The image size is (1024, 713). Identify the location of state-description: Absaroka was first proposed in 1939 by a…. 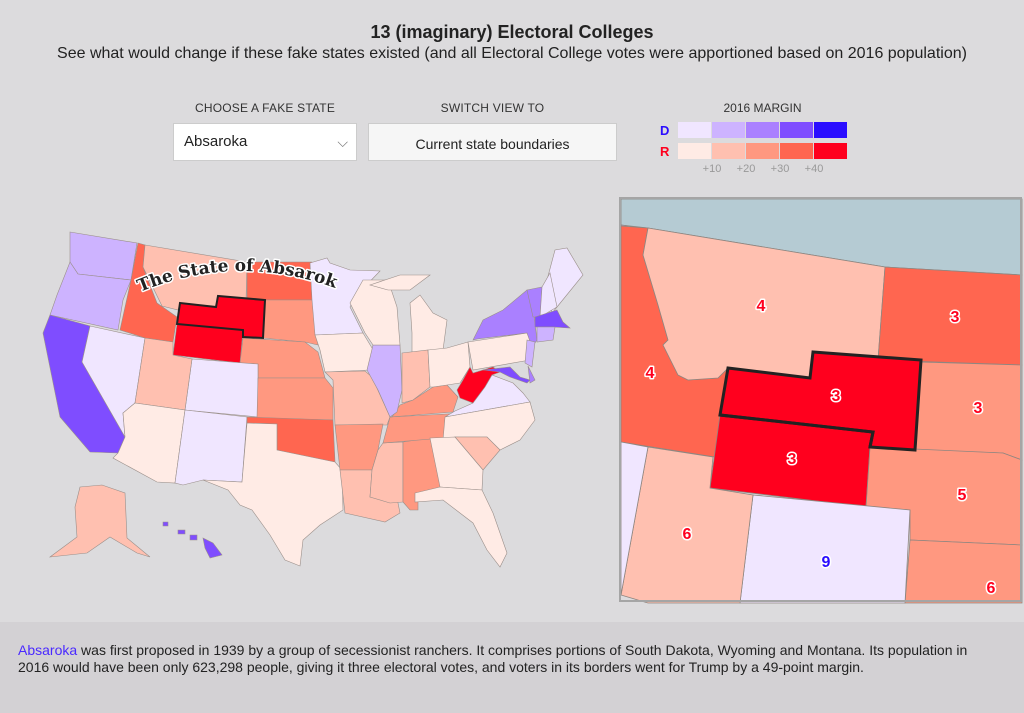
(508, 659).